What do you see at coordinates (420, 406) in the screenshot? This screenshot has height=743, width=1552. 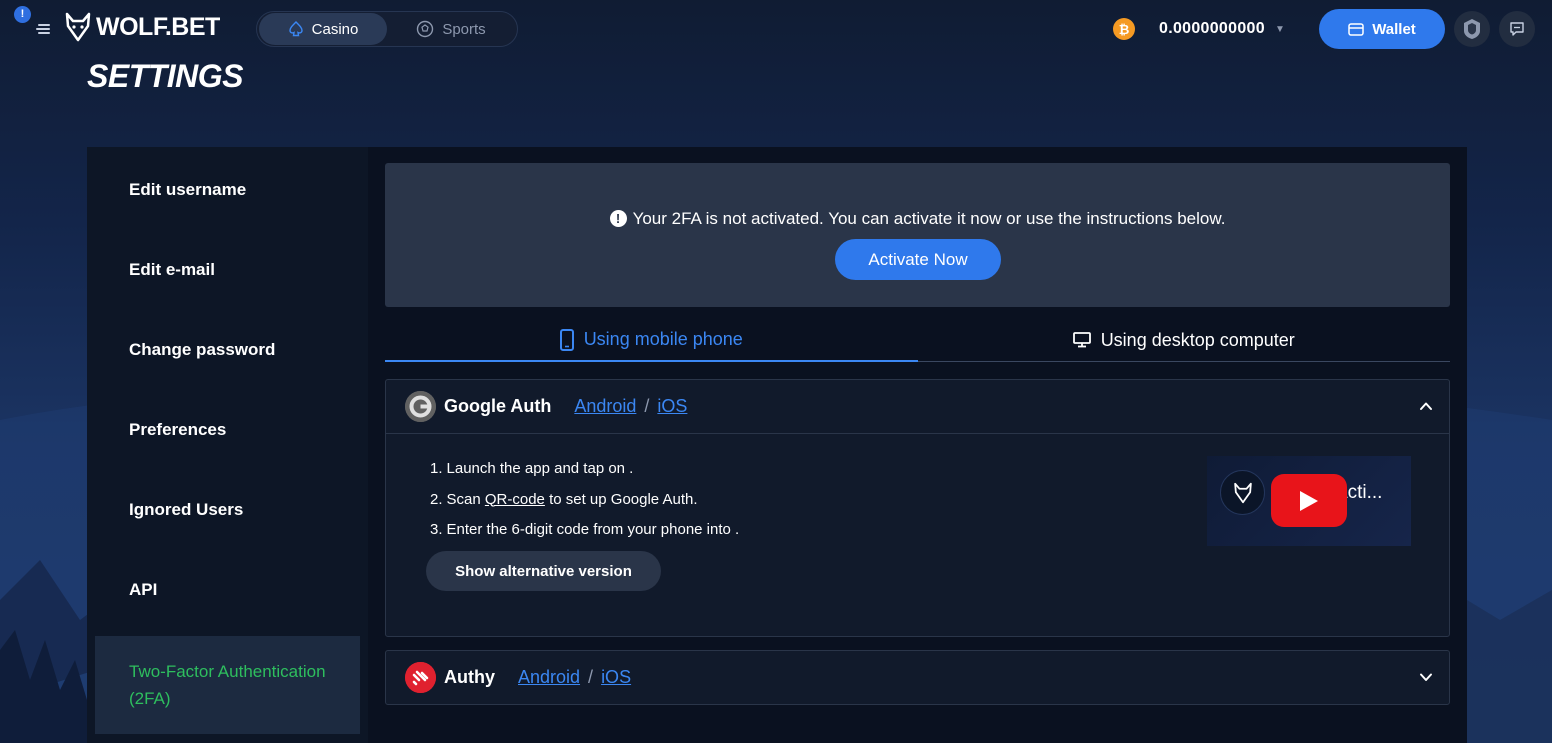 I see `google-authenticator-logo-icon` at bounding box center [420, 406].